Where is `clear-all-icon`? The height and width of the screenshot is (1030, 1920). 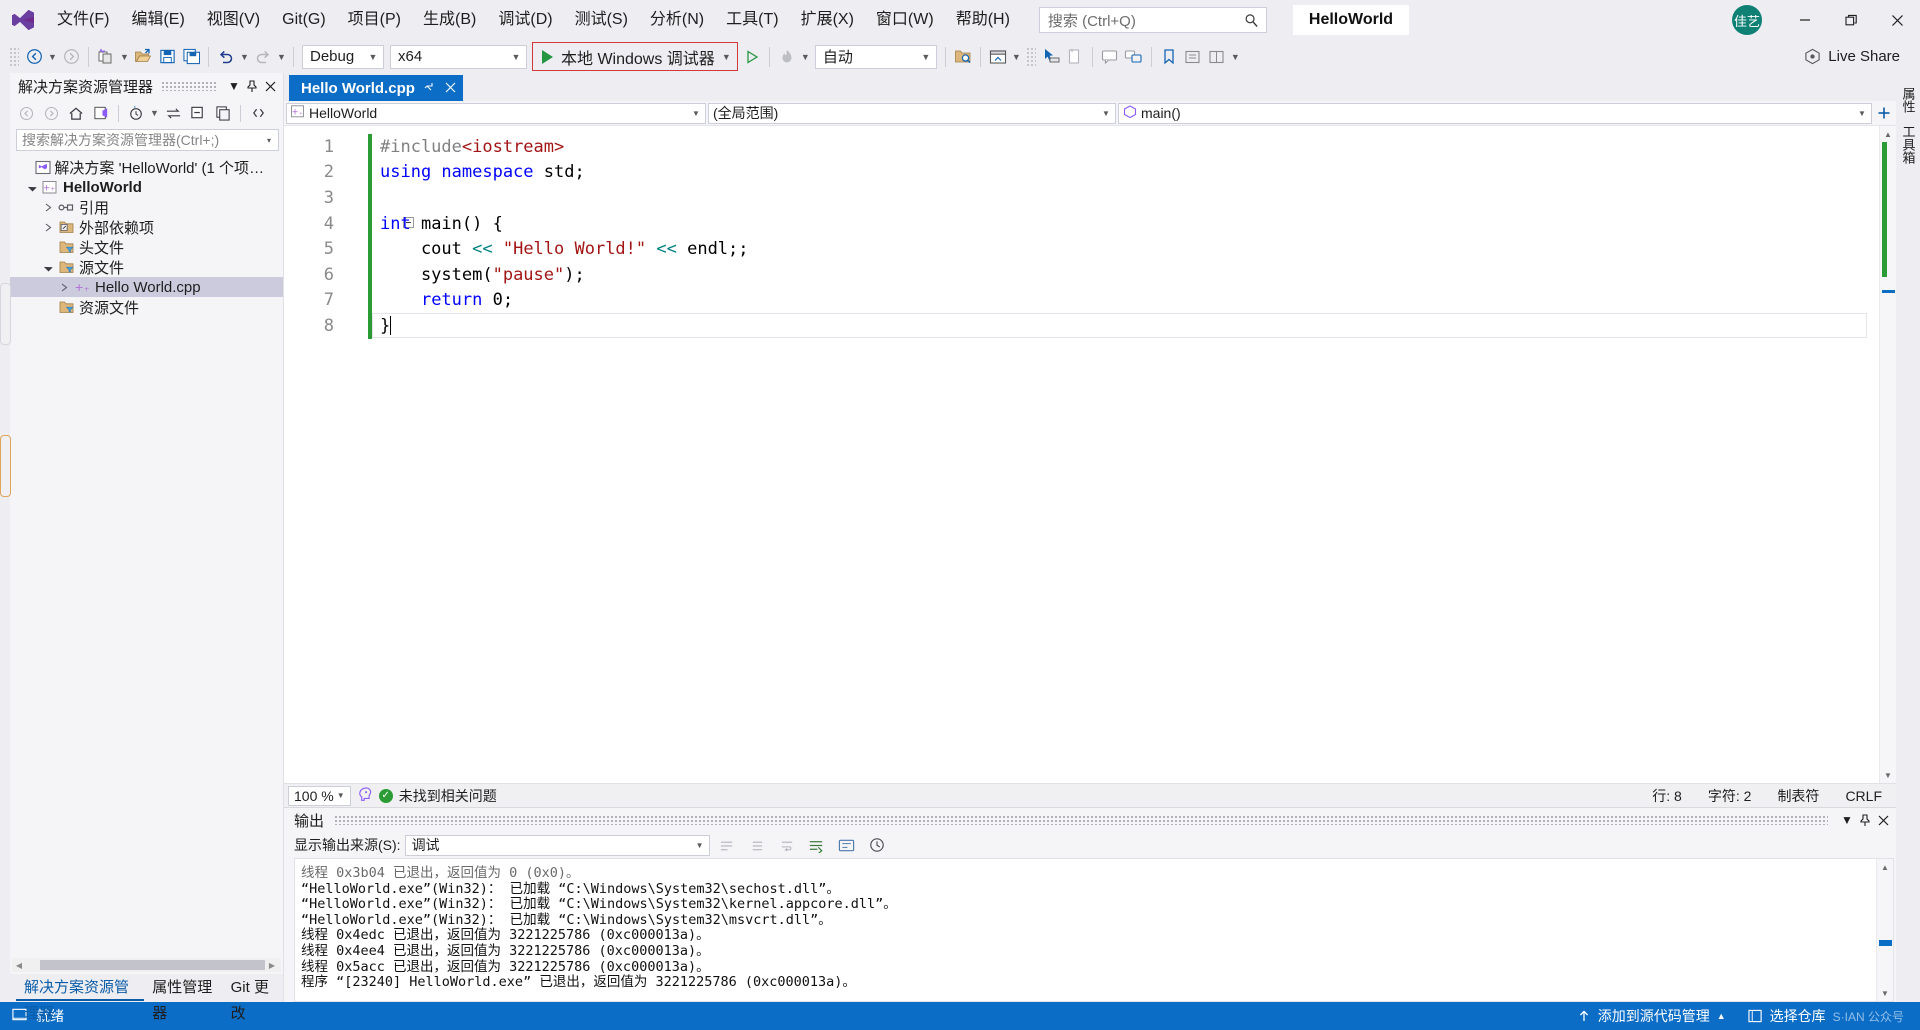
clear-all-icon is located at coordinates (757, 845).